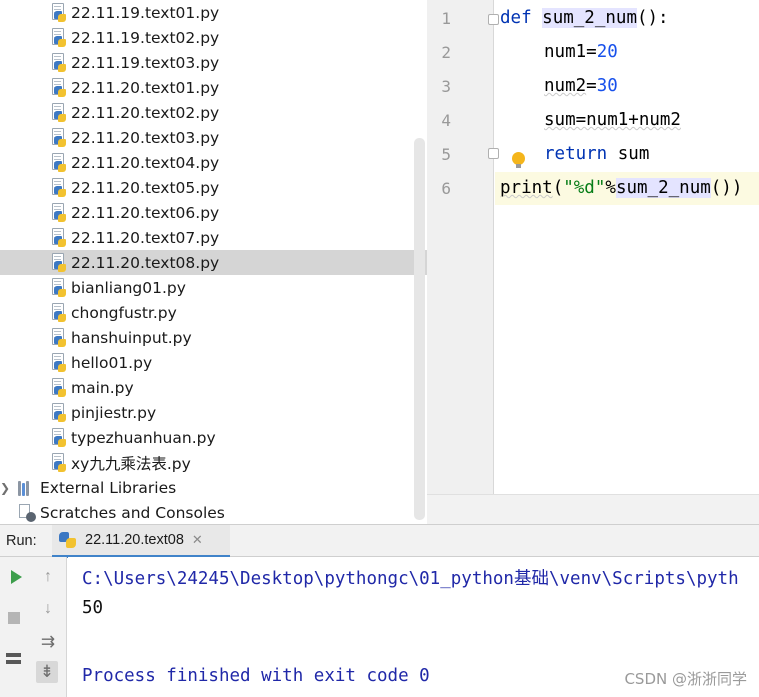 The image size is (759, 697). I want to click on code-line-4: sum=num1+num2, so click(612, 120).